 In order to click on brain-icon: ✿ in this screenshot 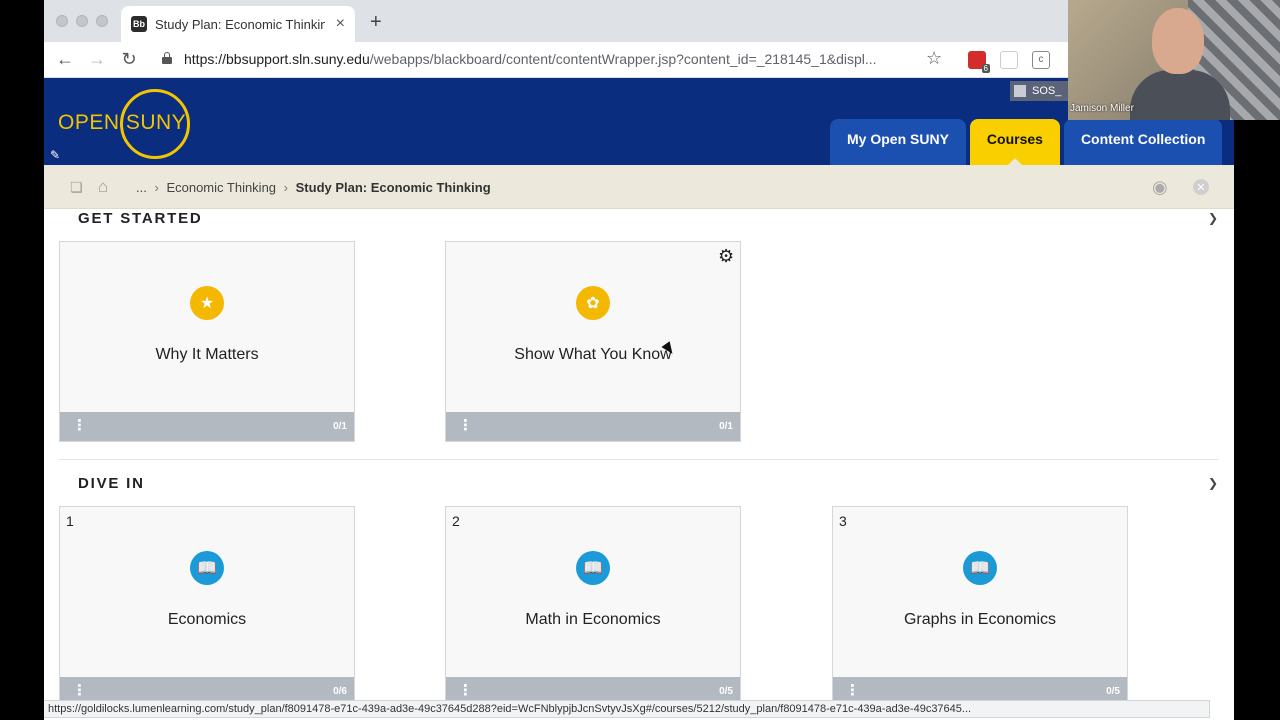, I will do `click(593, 303)`.